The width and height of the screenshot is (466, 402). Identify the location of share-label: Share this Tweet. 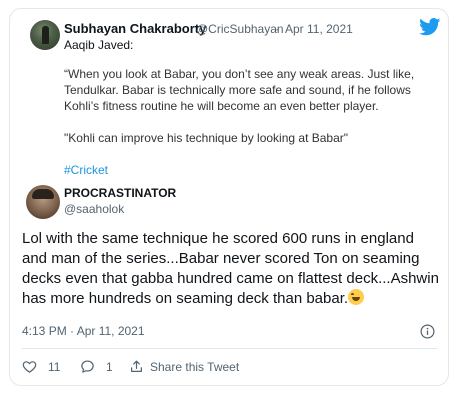
(195, 366).